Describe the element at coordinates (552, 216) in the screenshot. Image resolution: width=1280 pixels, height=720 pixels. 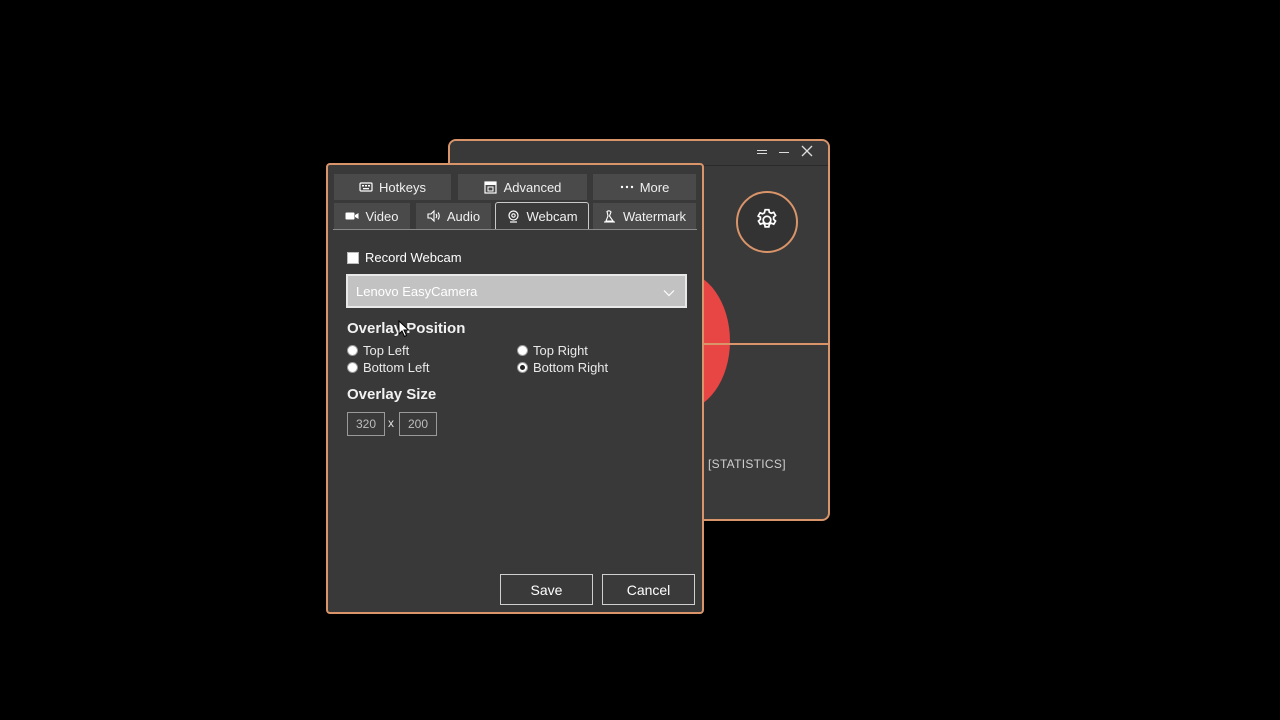
I see `tab-label: Webcam` at that location.